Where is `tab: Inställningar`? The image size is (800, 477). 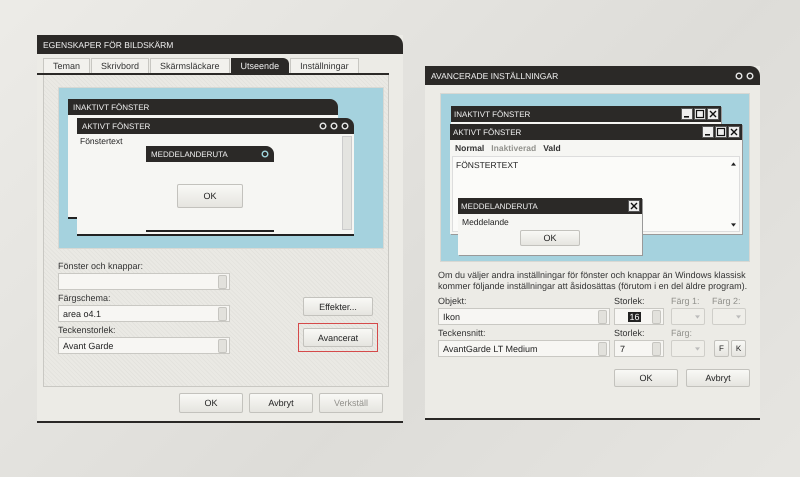 tab: Inställningar is located at coordinates (324, 65).